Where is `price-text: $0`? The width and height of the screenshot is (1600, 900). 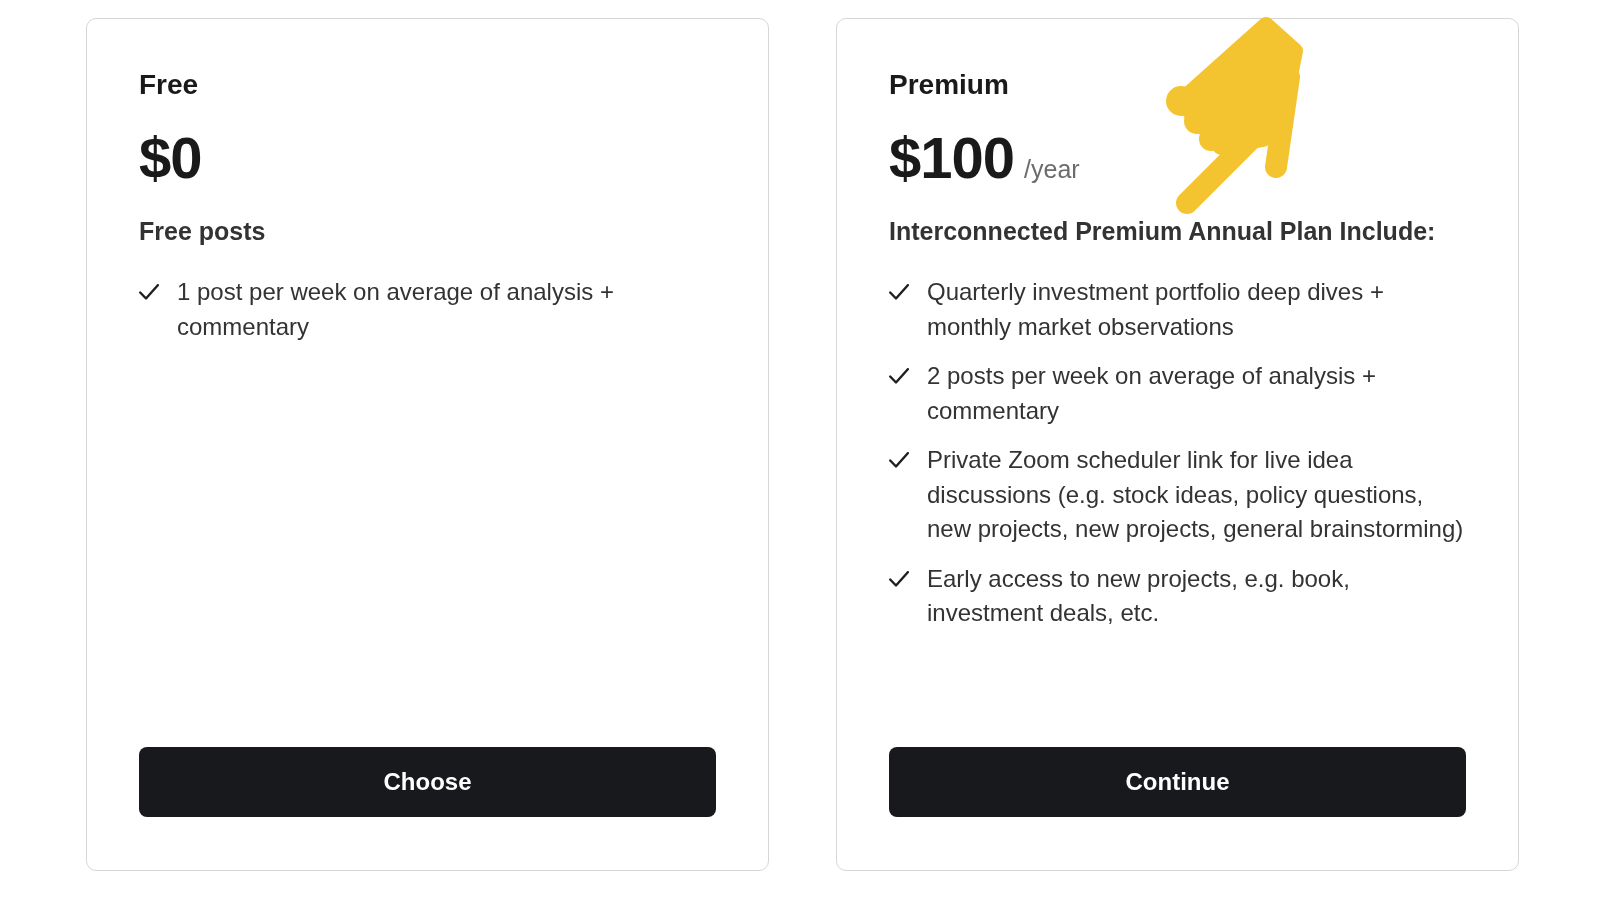
price-text: $0 is located at coordinates (170, 158).